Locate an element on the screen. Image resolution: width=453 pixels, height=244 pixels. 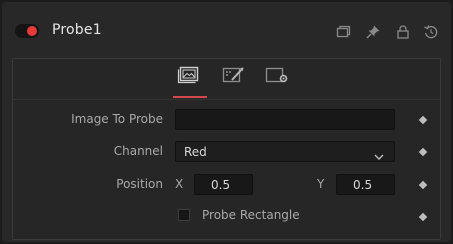
pin-icon is located at coordinates (373, 32).